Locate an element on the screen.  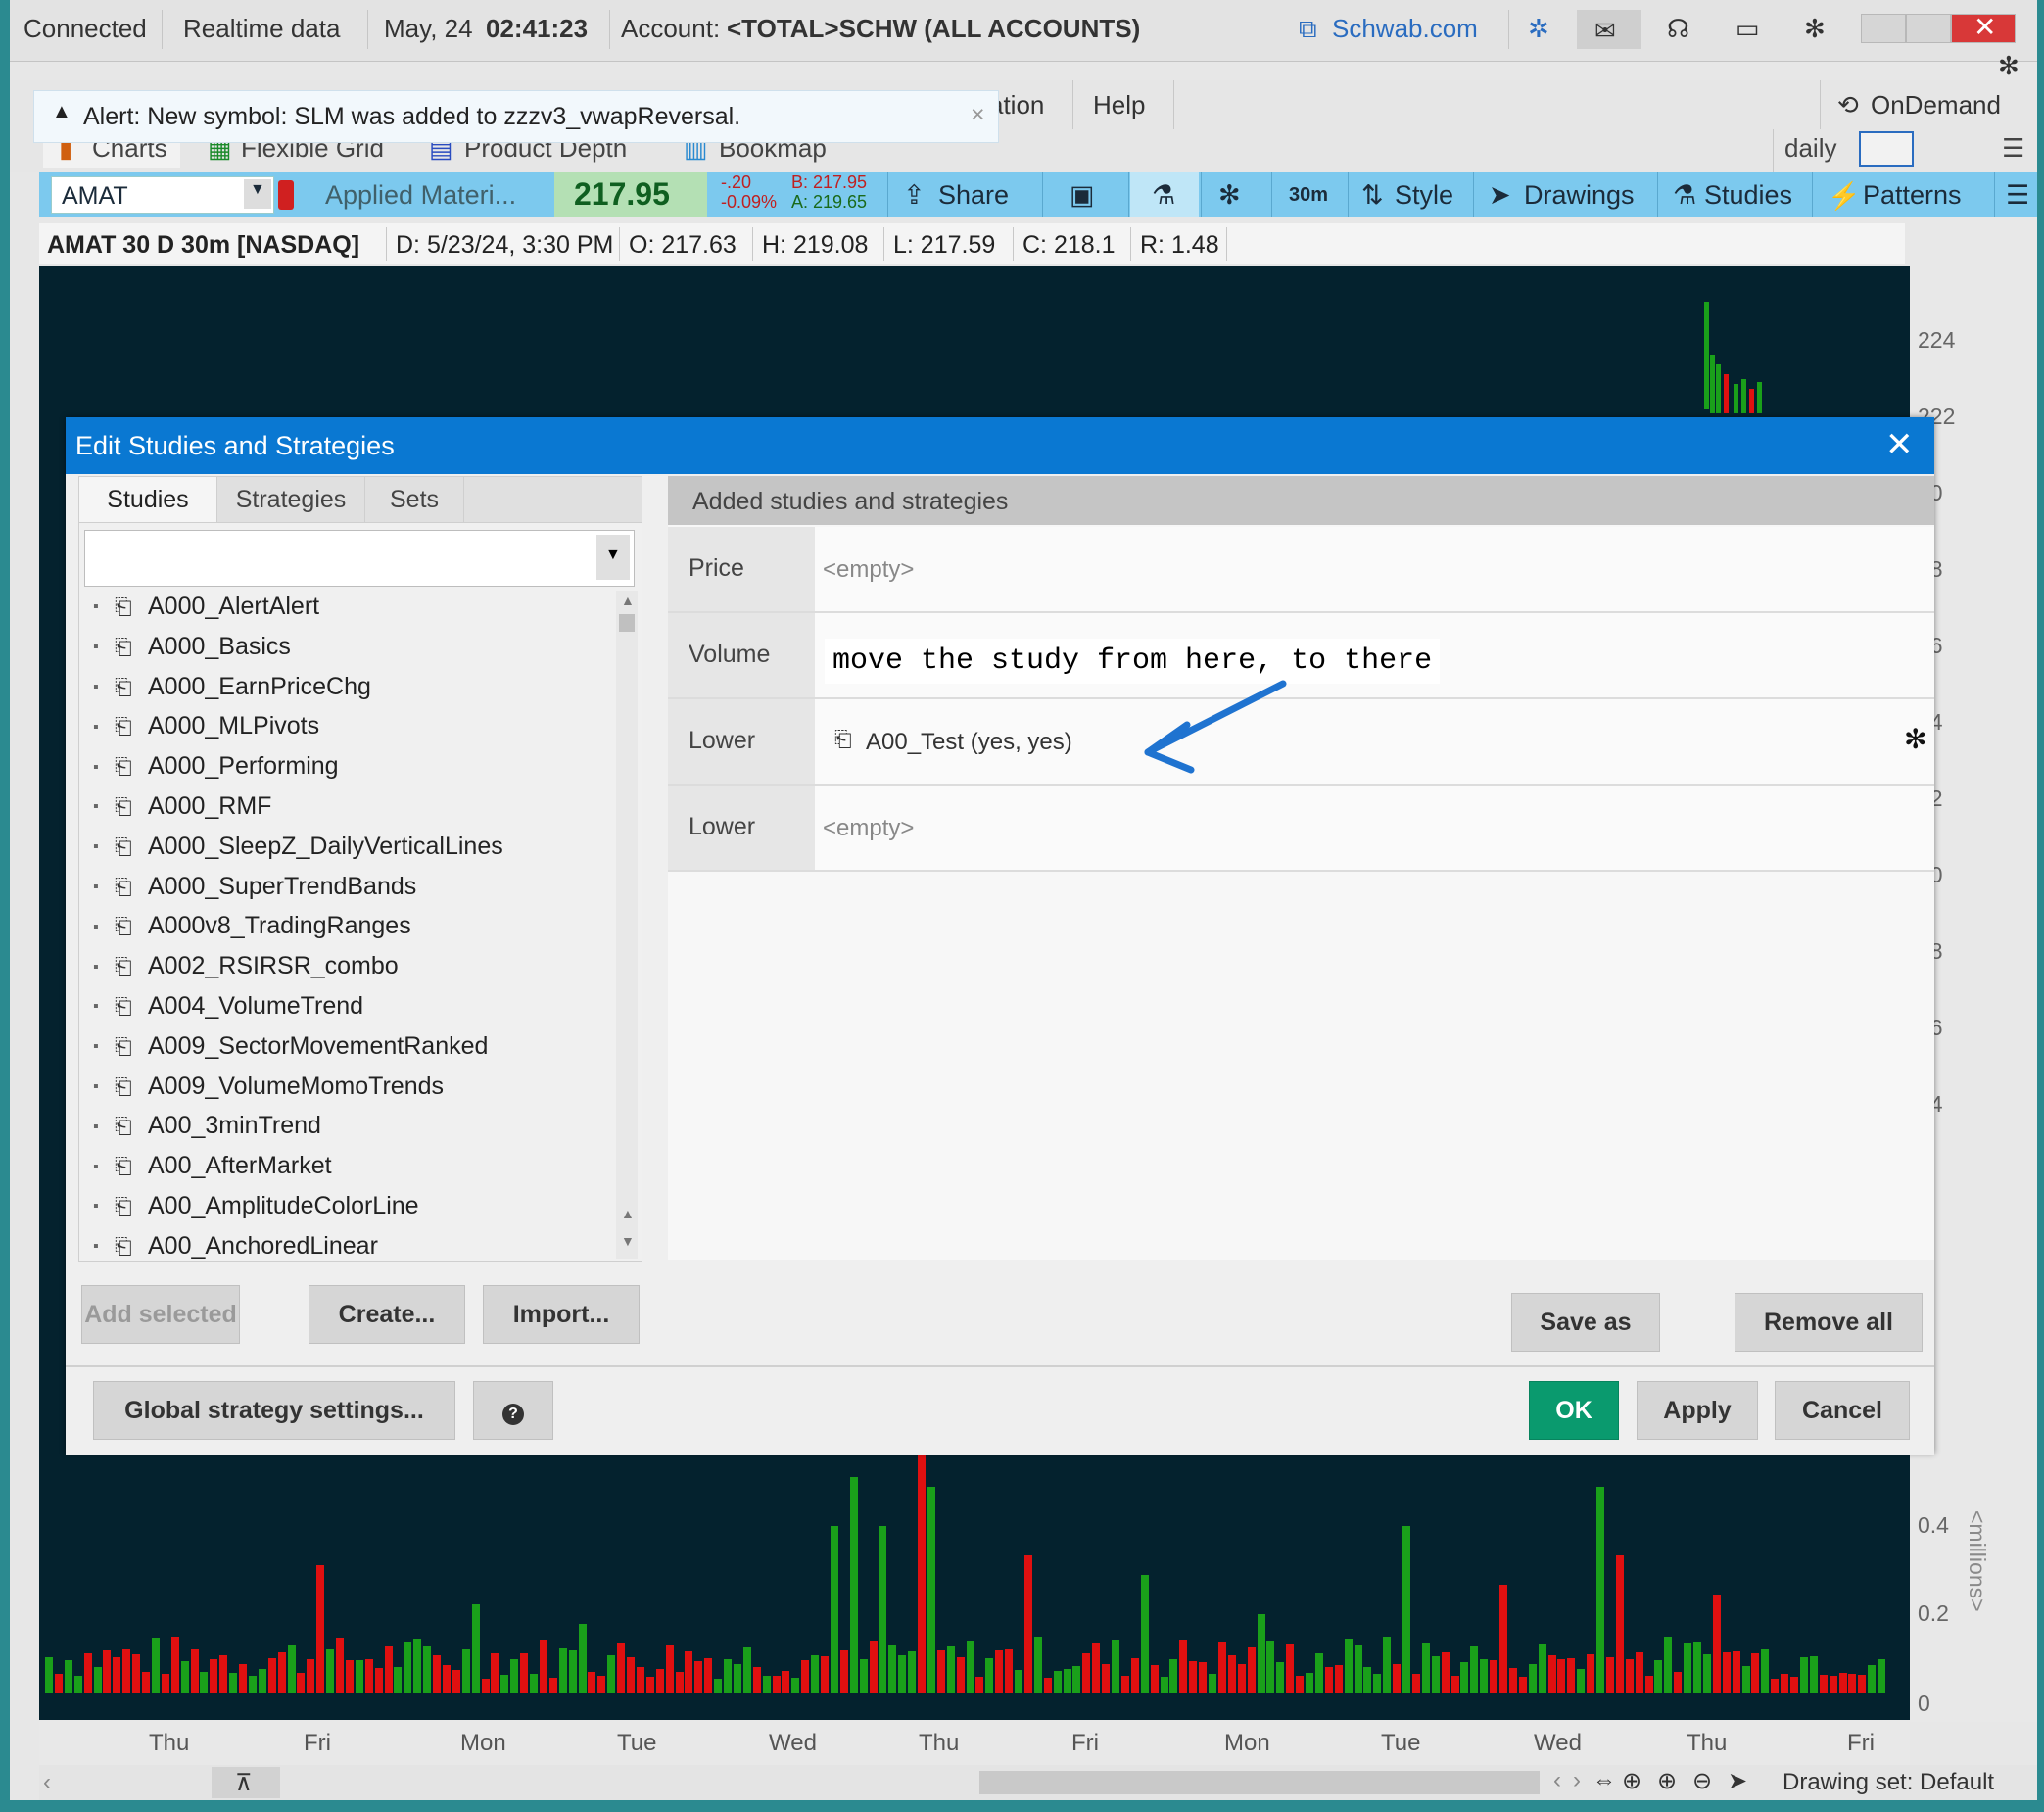
scroll-up-icon-2: ▲ is located at coordinates (628, 1213).